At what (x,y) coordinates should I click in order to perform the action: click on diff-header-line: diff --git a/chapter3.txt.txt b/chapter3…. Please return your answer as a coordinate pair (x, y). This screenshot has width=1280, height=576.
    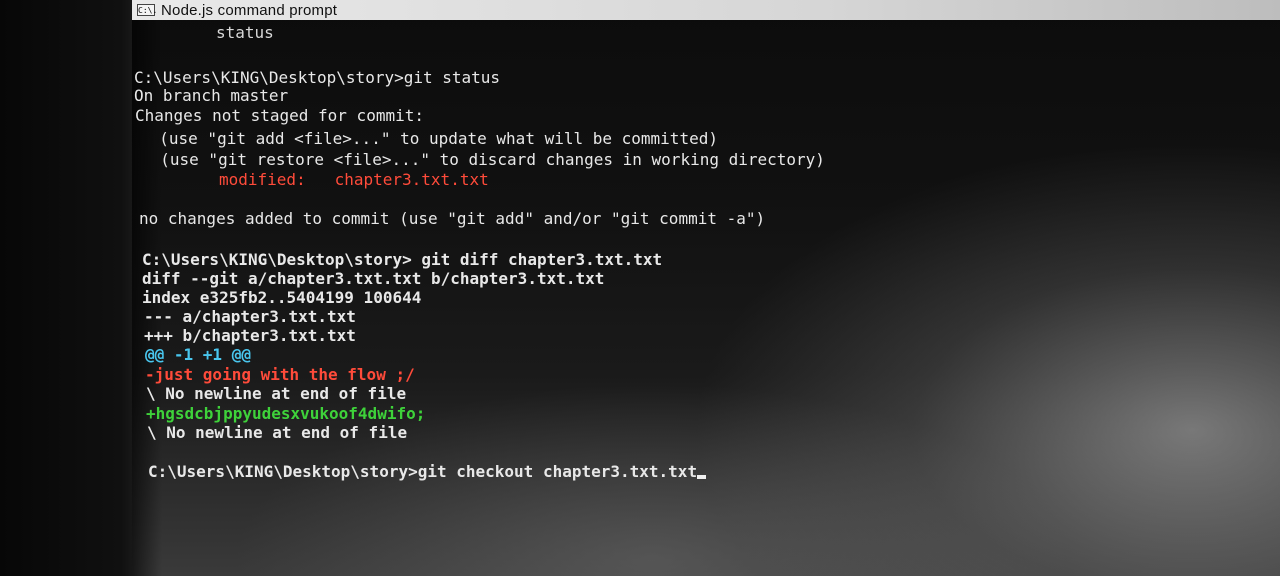
    Looking at the image, I should click on (373, 278).